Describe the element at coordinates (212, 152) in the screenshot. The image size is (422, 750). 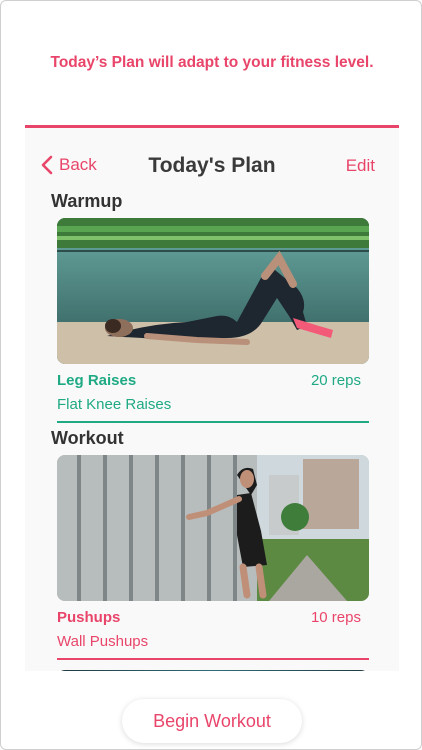
I see `navigation-bar: Back Today's Plan Edit` at that location.